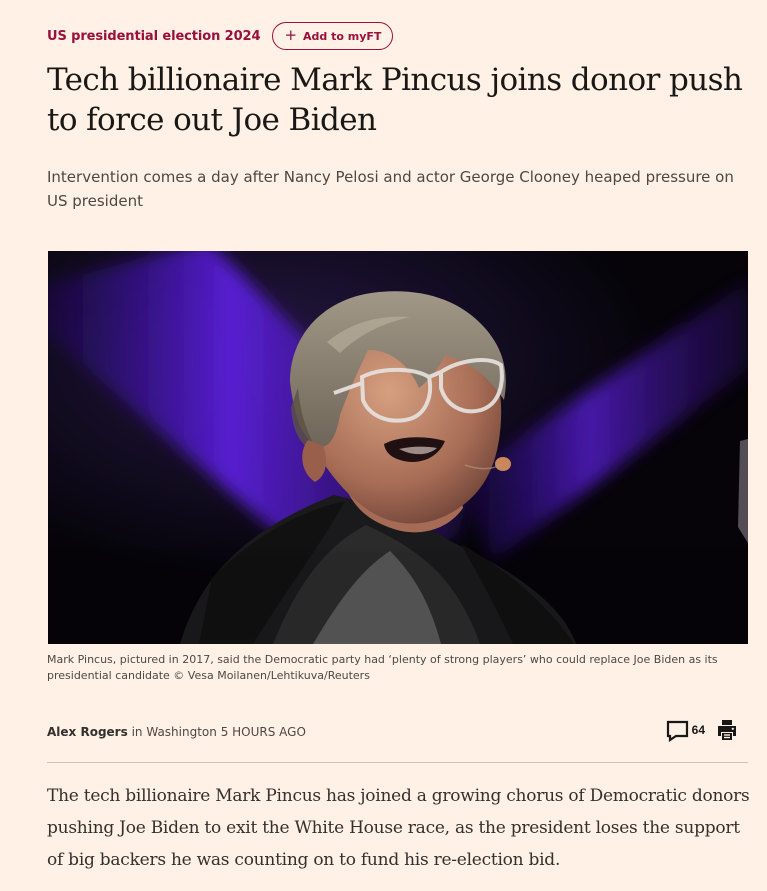  I want to click on add-to-myft-button: + Add to myFT, so click(333, 36).